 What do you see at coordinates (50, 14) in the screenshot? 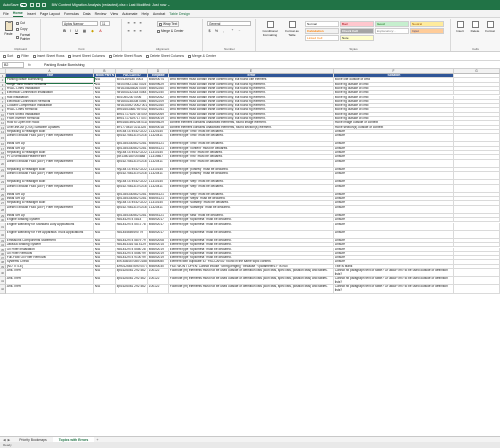
I see `menu-tab-page-layout: Page Layout` at bounding box center [50, 14].